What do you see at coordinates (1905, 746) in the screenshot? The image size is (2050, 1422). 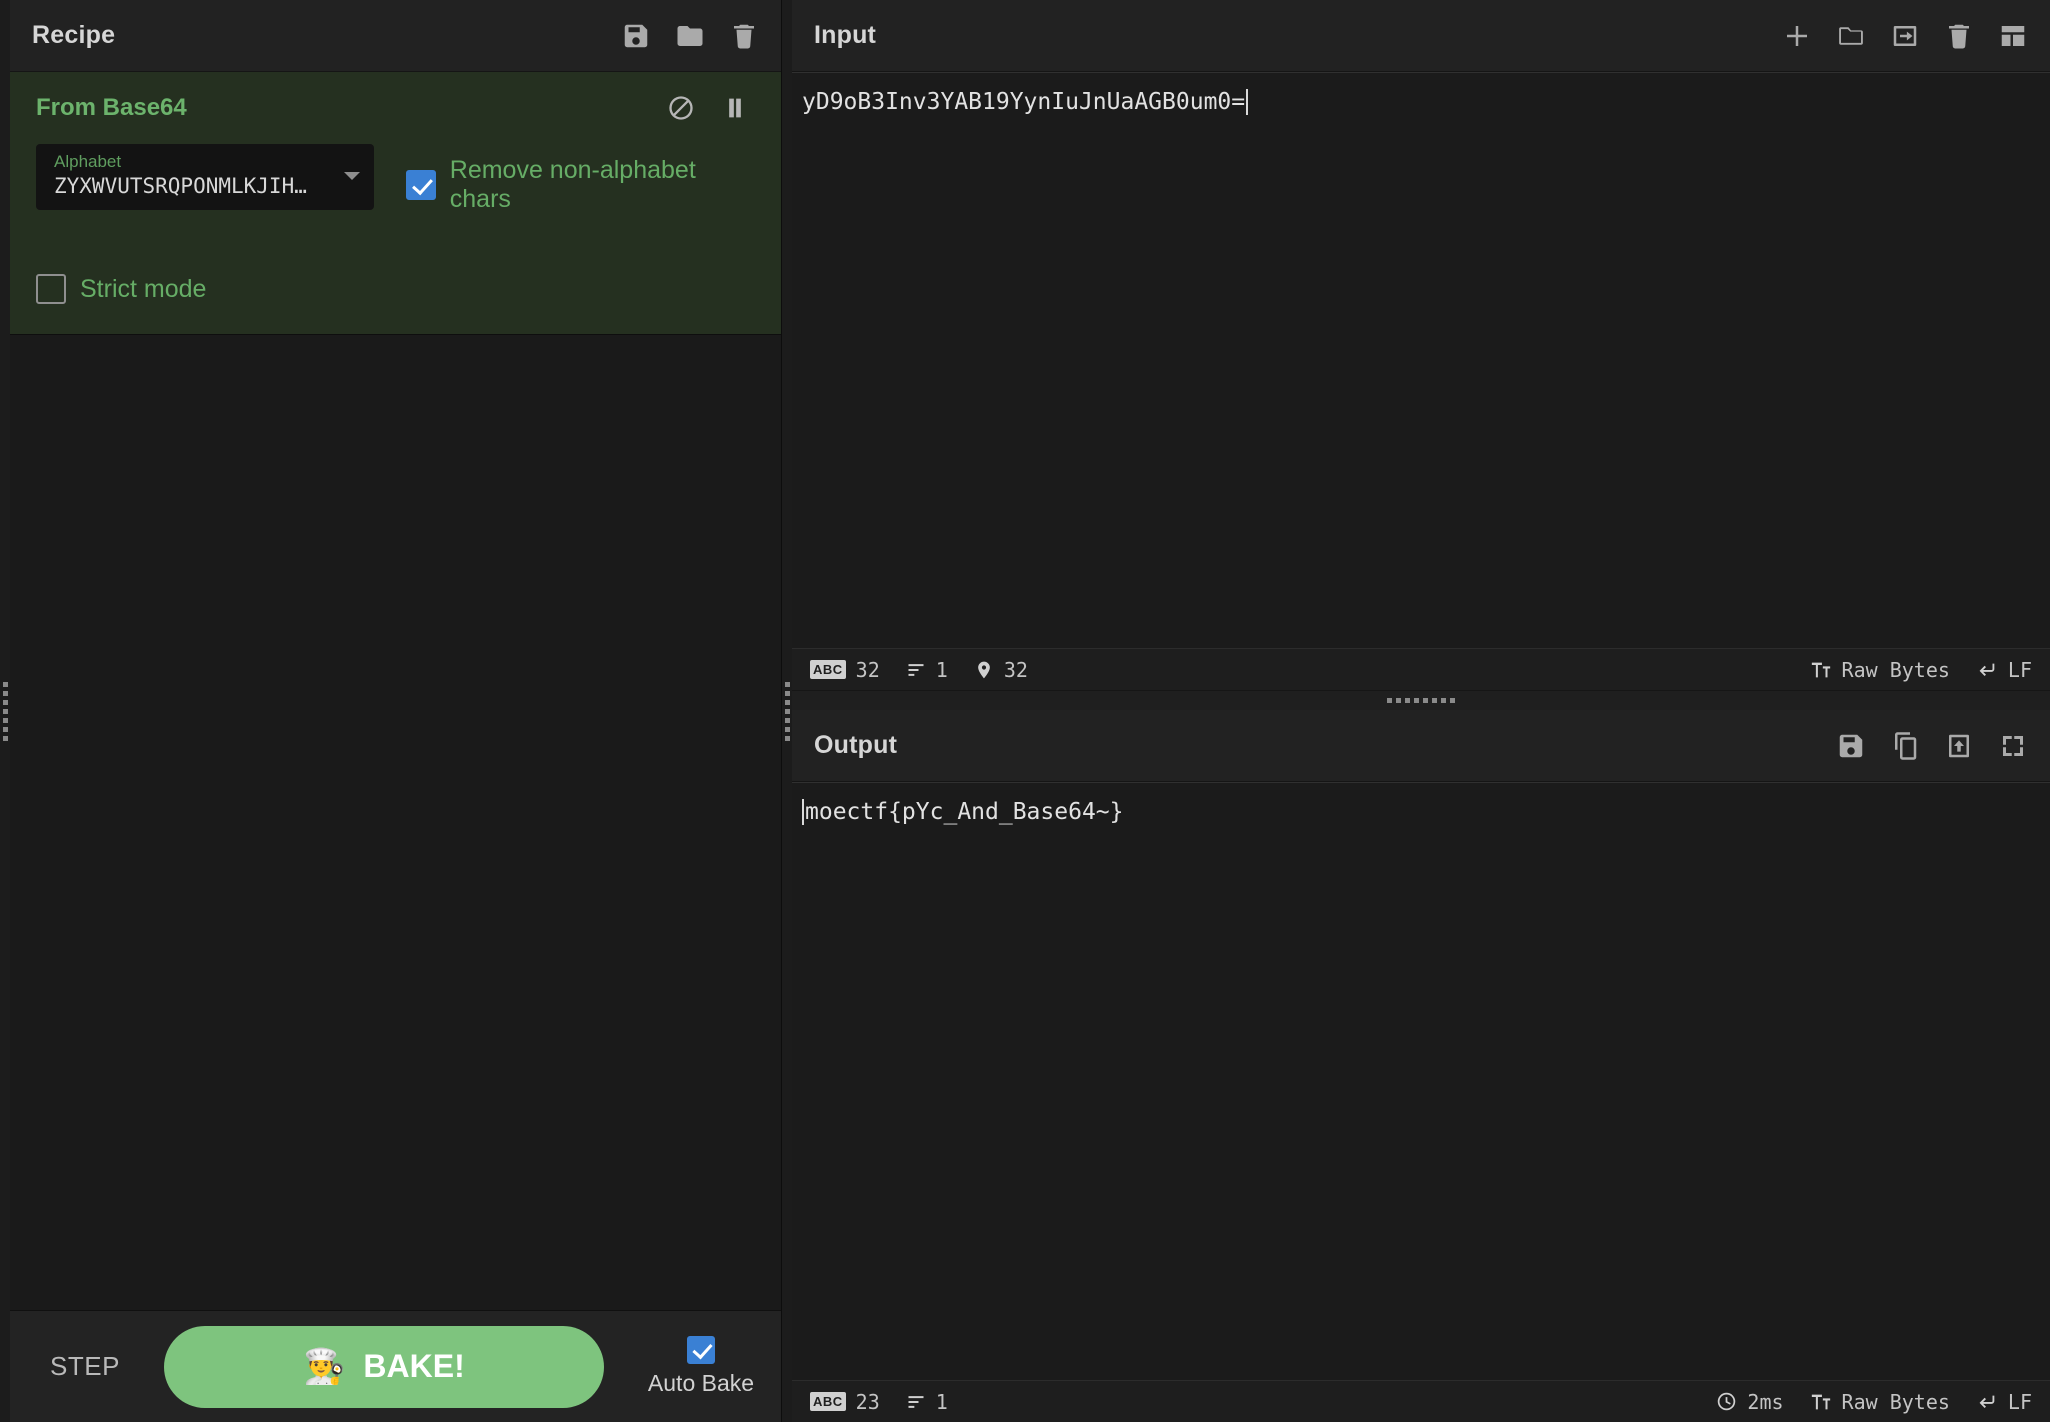 I see `copy-output-icon` at bounding box center [1905, 746].